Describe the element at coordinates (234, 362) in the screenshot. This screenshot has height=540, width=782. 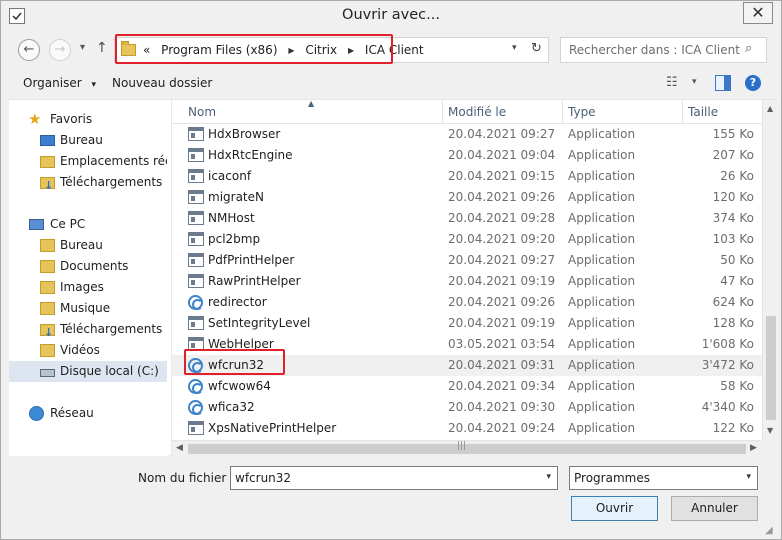
I see `selected-file-highlight-box` at that location.